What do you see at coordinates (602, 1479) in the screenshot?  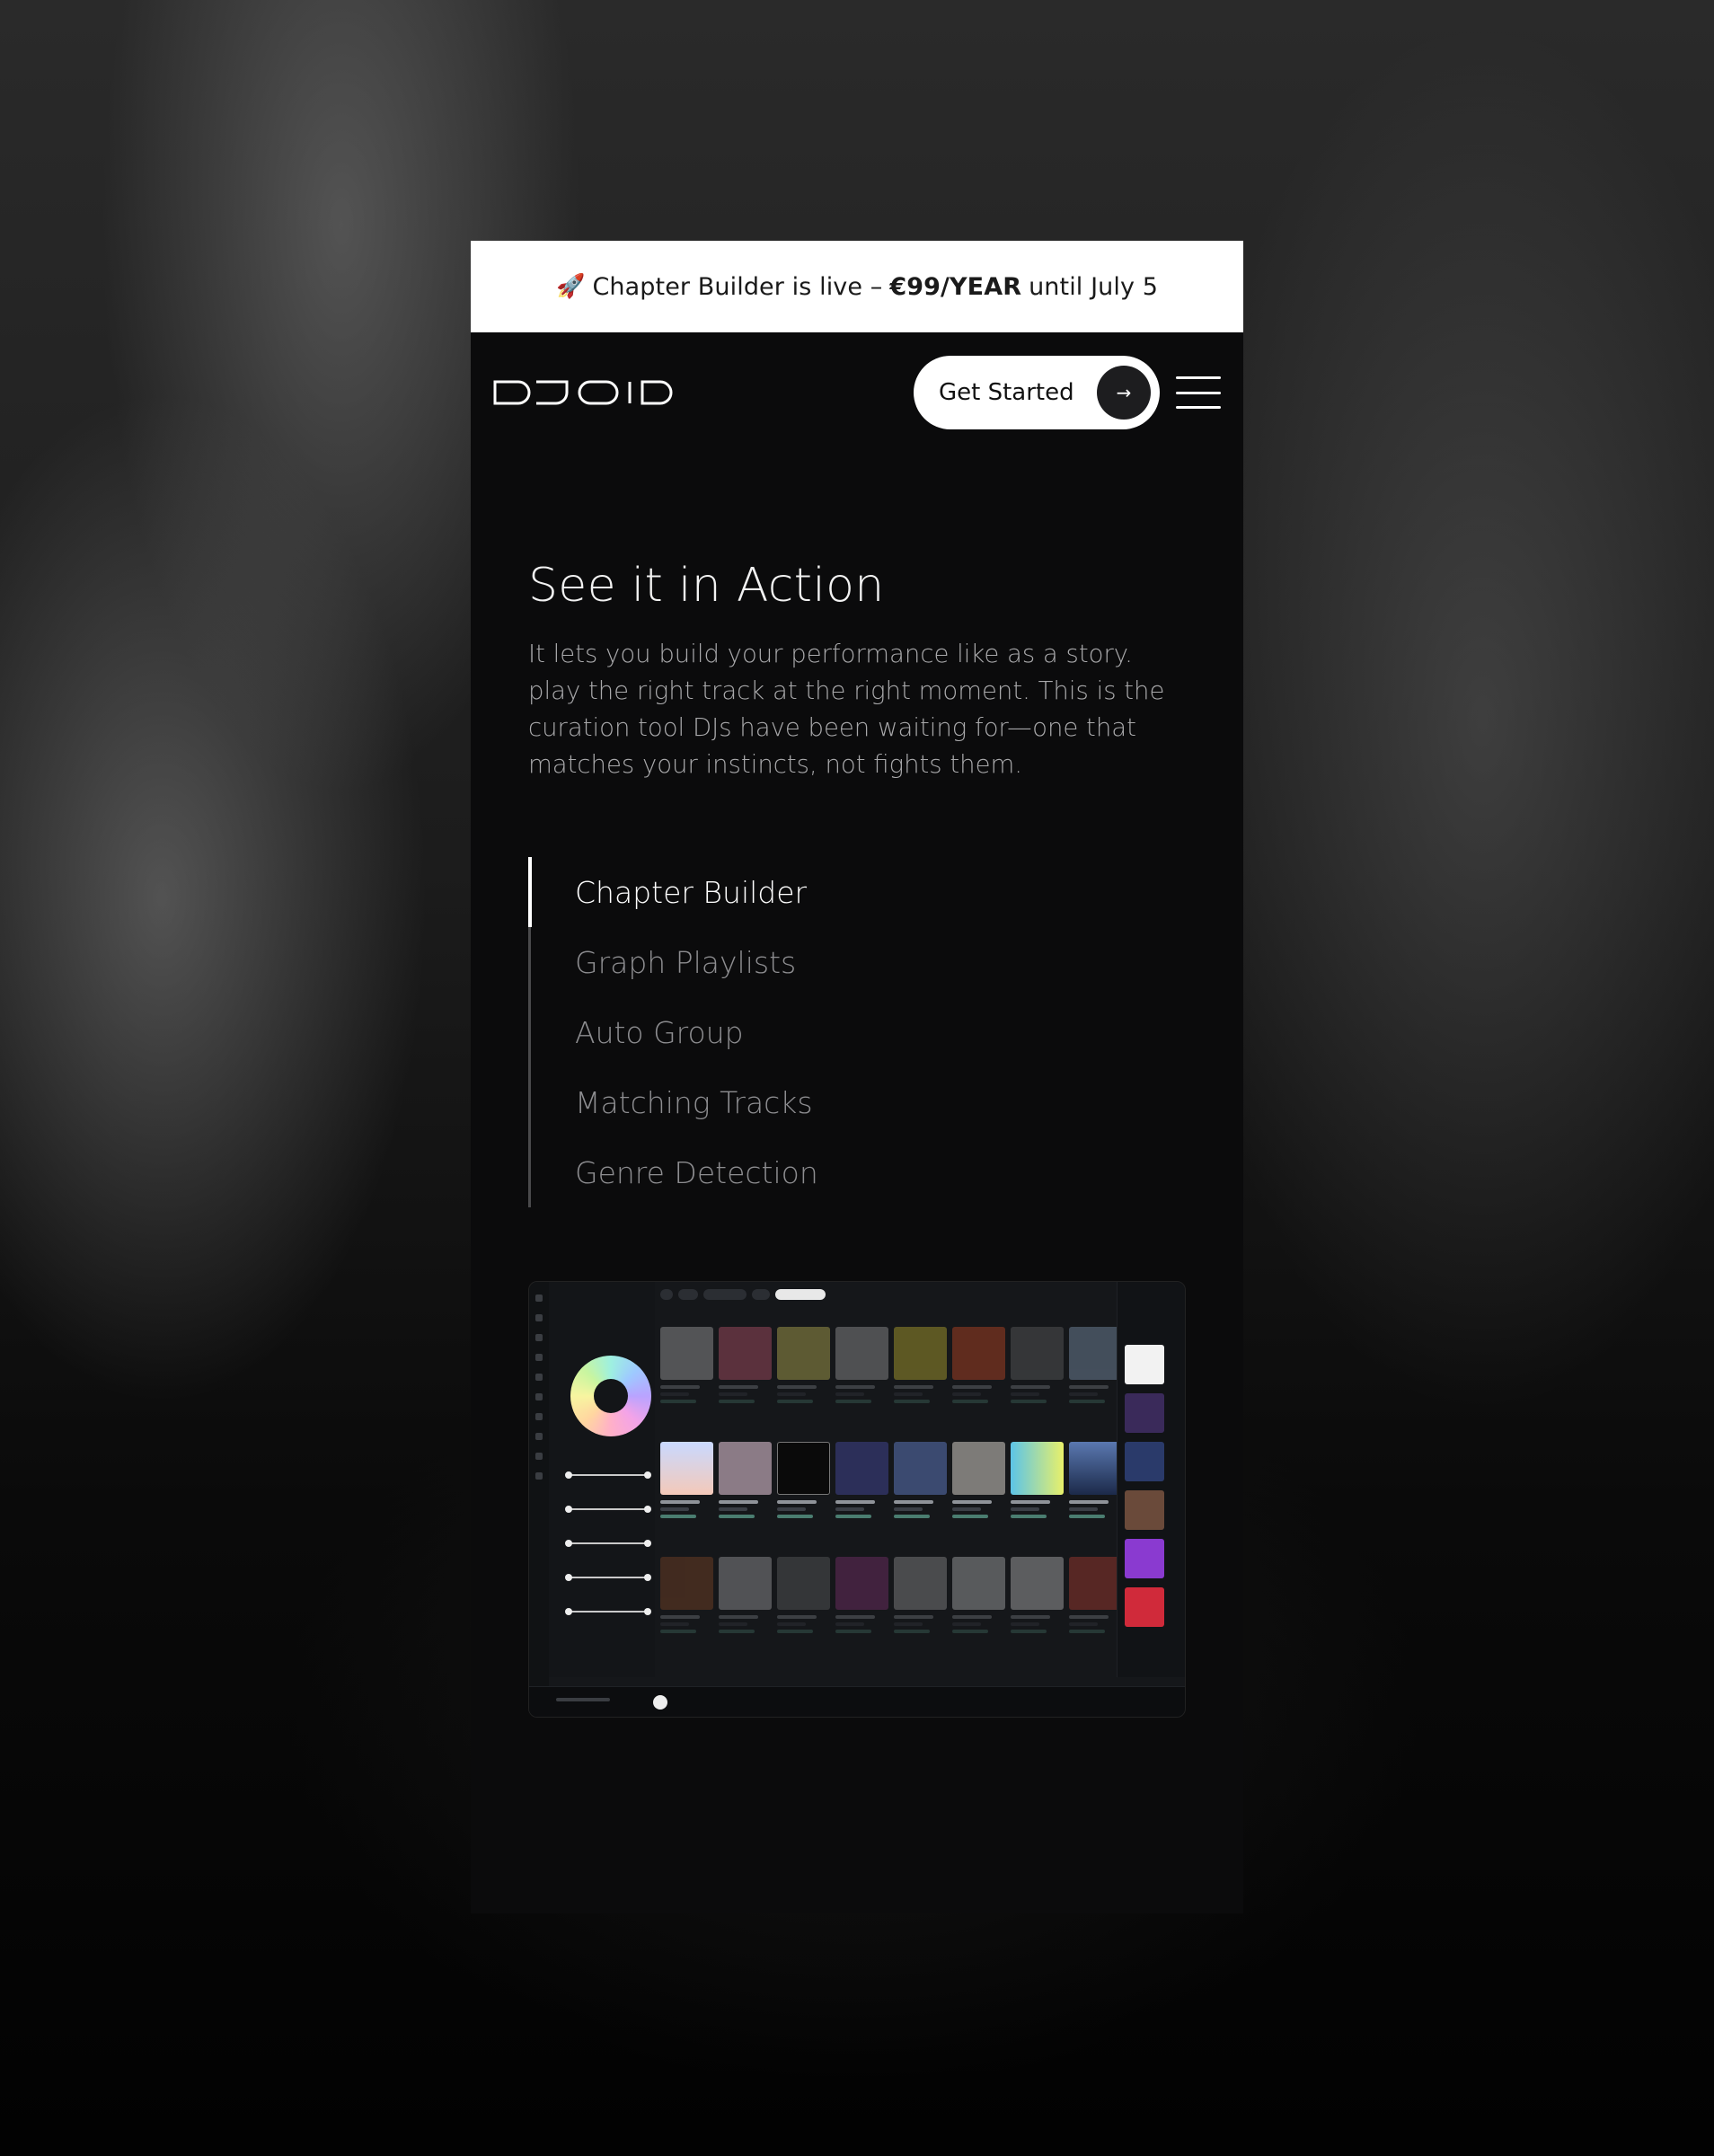 I see `app-filters-panel` at bounding box center [602, 1479].